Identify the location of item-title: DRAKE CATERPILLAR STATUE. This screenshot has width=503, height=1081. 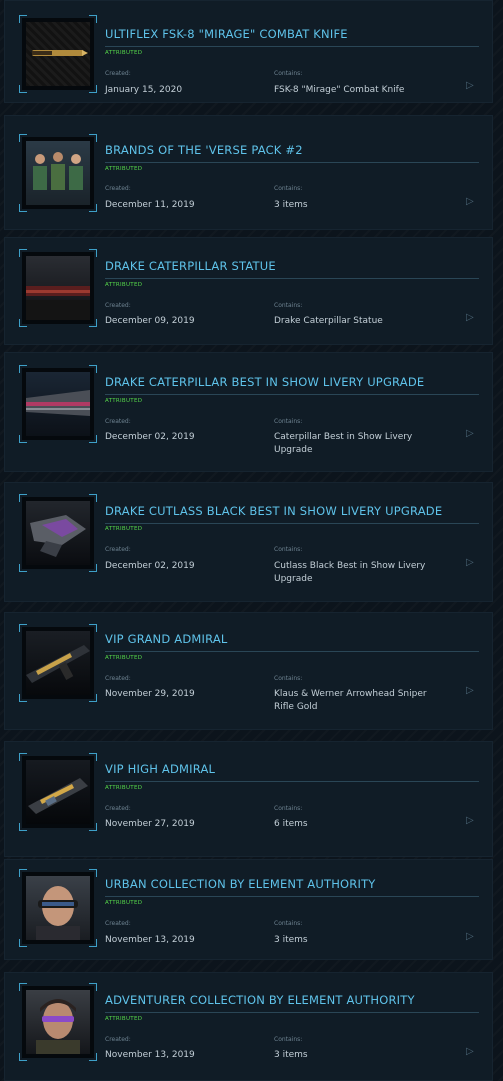
(292, 269).